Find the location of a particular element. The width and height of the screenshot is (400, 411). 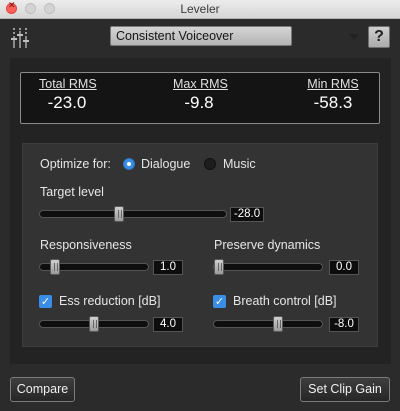

max-rms-meter: Max RMS -9.8 is located at coordinates (200, 95).